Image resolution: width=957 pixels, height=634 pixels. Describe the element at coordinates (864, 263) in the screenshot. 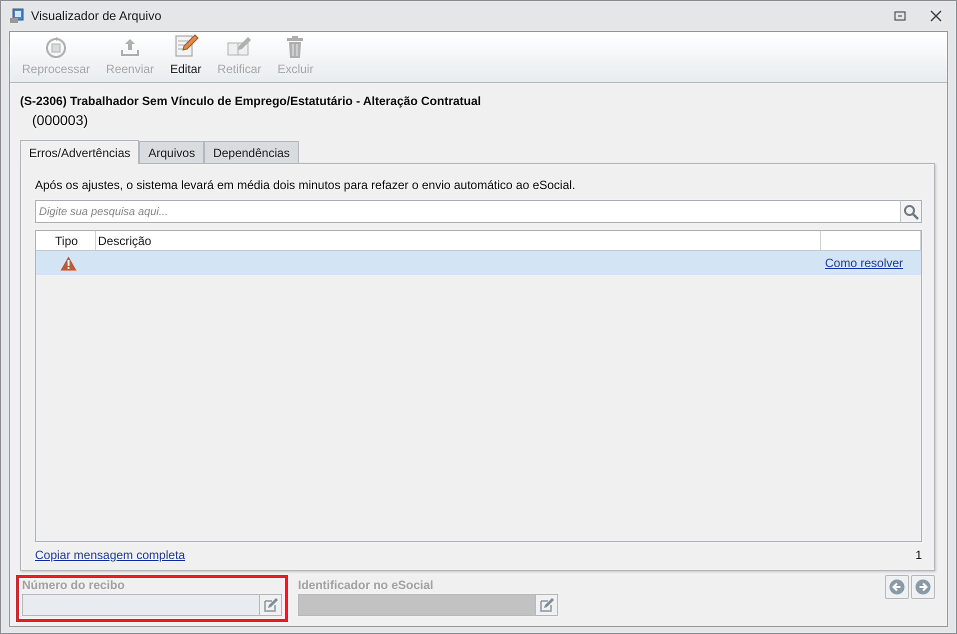

I see `how-to-fix-link: Como resolver` at that location.